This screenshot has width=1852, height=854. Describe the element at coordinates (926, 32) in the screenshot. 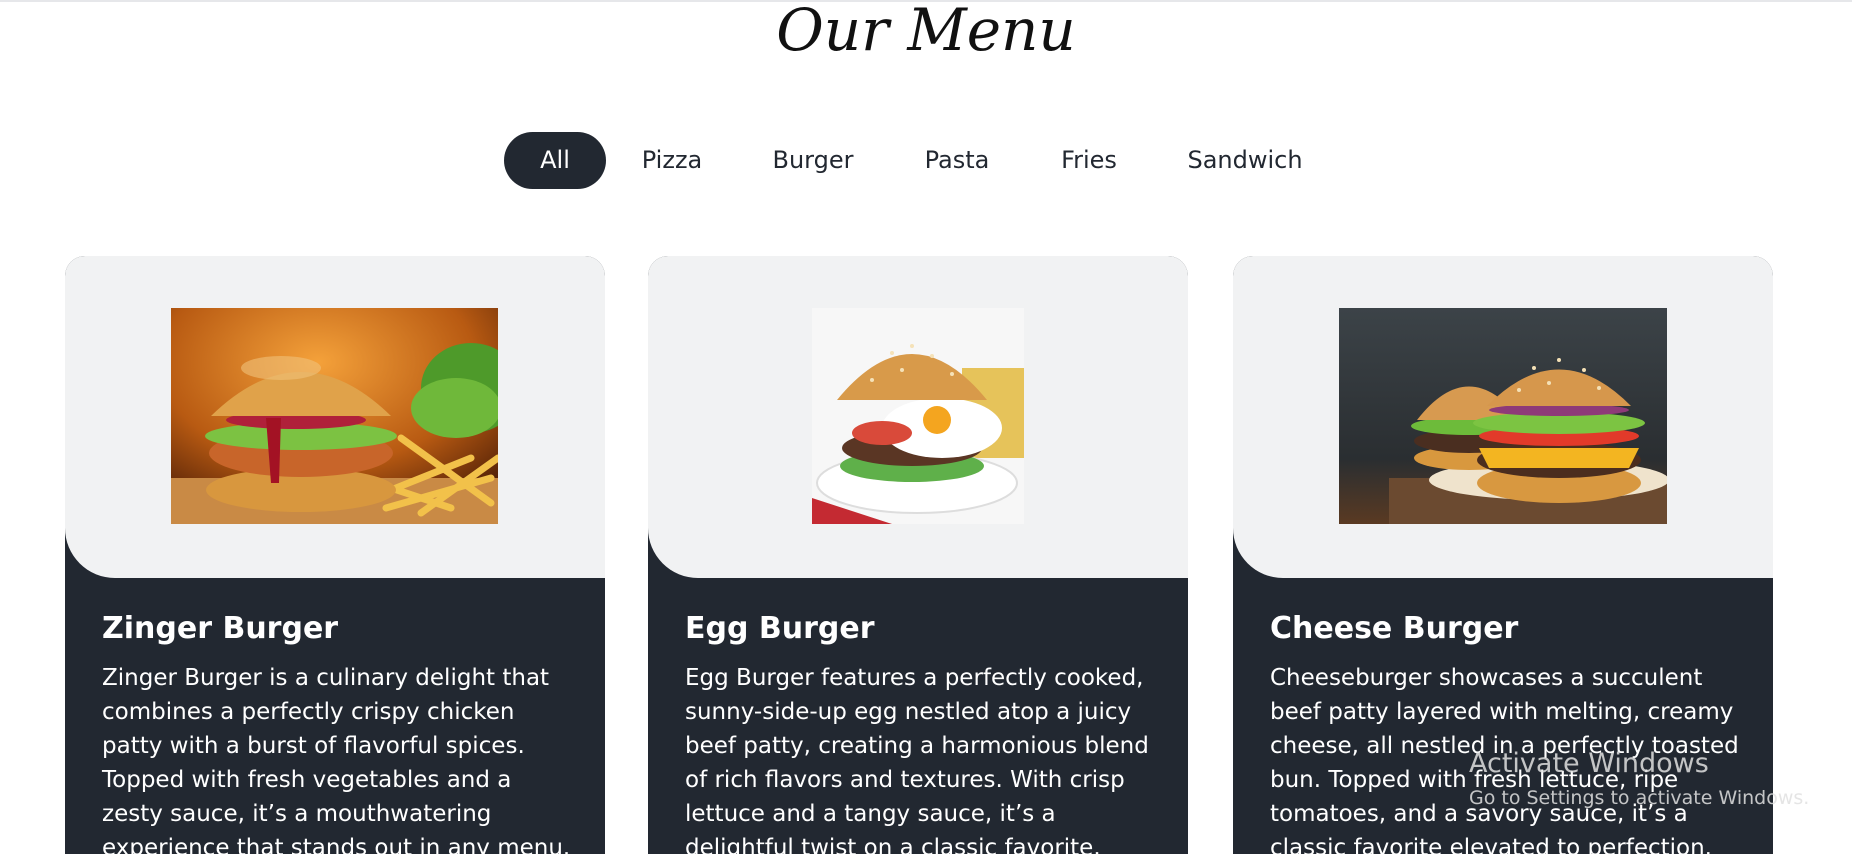

I see `page-title: Our Menu` at that location.